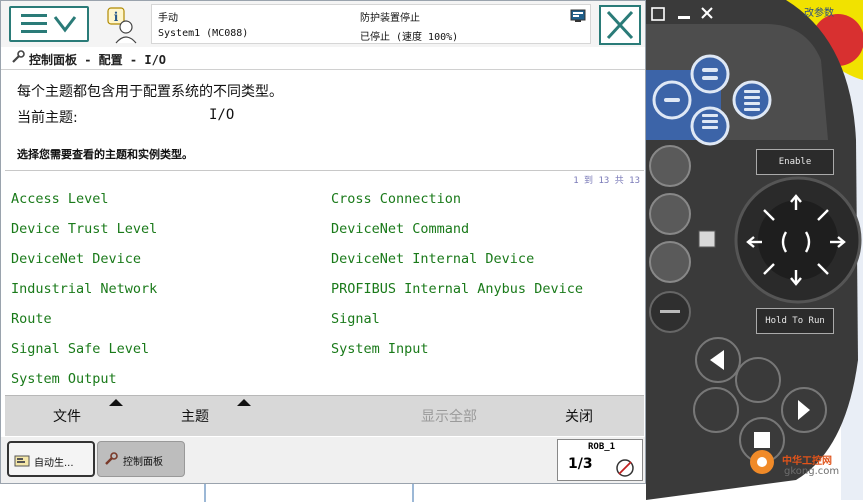 The image size is (863, 502). What do you see at coordinates (390, 18) in the screenshot?
I see `safety-text: 防护装置停止` at bounding box center [390, 18].